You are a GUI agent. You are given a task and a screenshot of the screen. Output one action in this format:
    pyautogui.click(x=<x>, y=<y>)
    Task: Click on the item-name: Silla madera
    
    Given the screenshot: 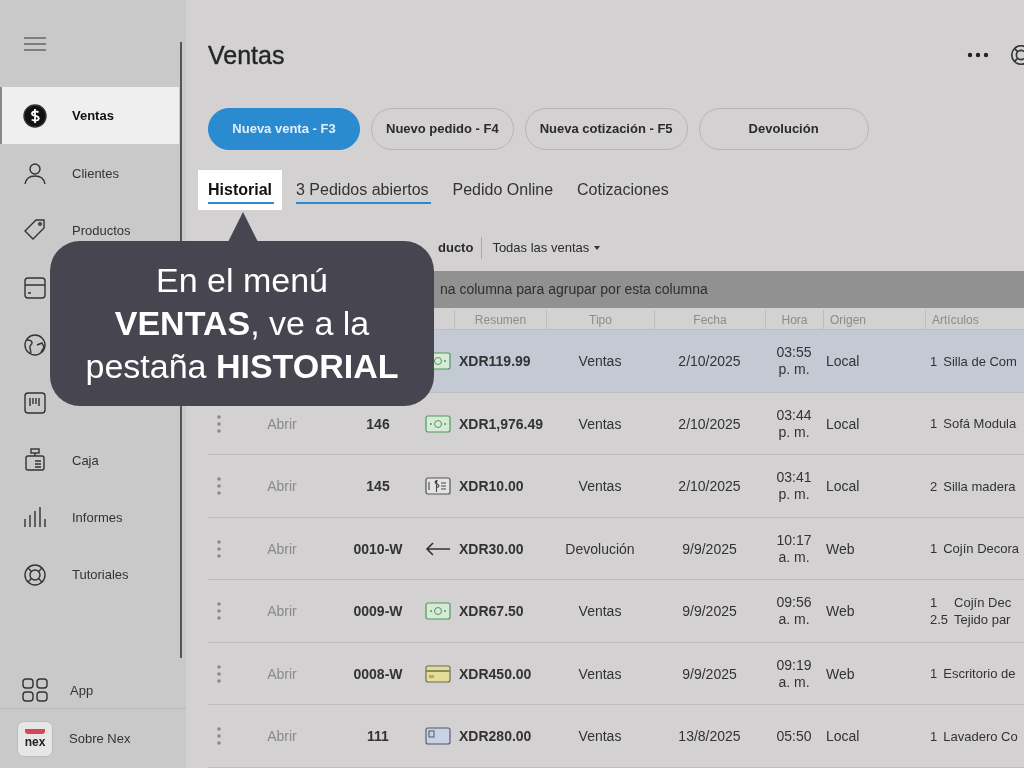 What is the action you would take?
    pyautogui.click(x=980, y=486)
    